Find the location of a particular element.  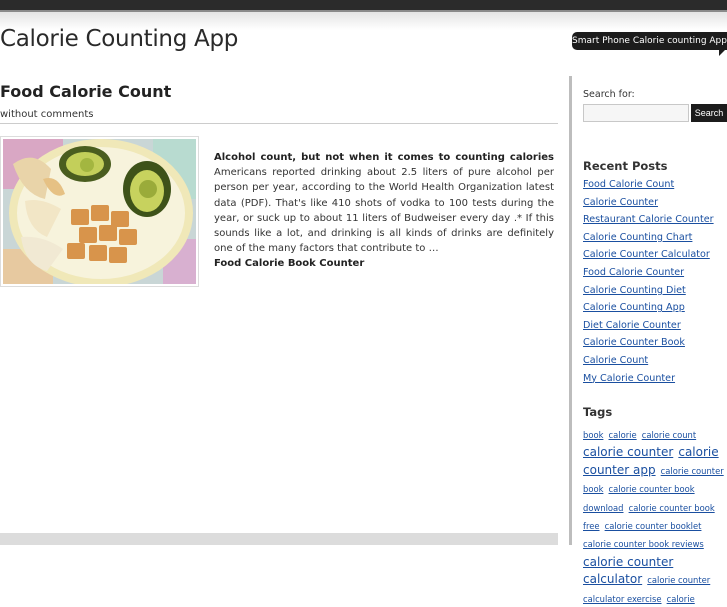

recent-post-link: Calorie Count is located at coordinates (615, 360).